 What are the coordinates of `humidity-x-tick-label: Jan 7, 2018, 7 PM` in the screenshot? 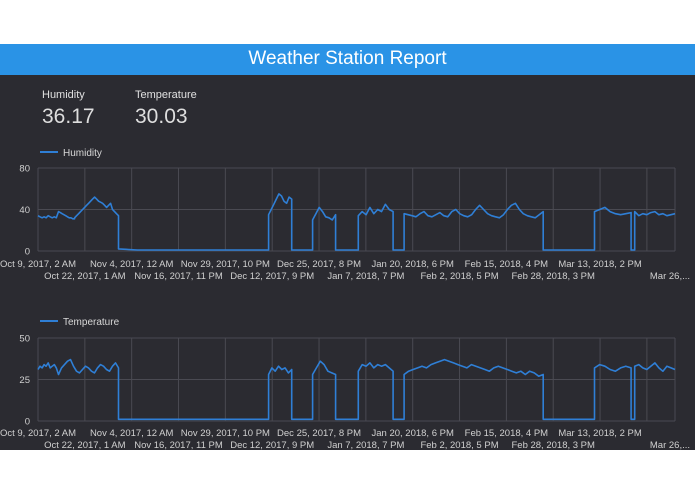 It's located at (365, 276).